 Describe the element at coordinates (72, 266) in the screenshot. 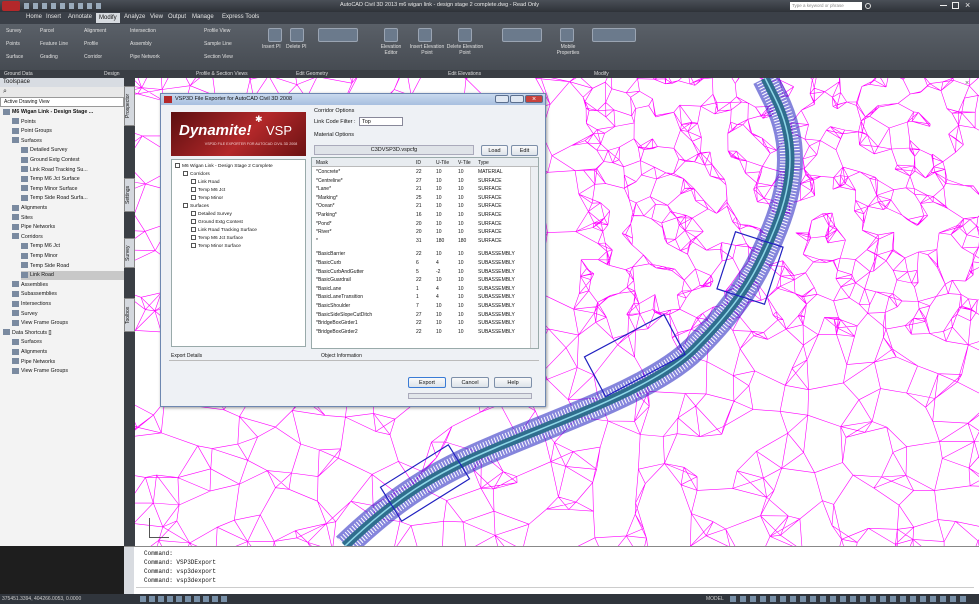

I see `tree-item: Temp Side Road` at that location.